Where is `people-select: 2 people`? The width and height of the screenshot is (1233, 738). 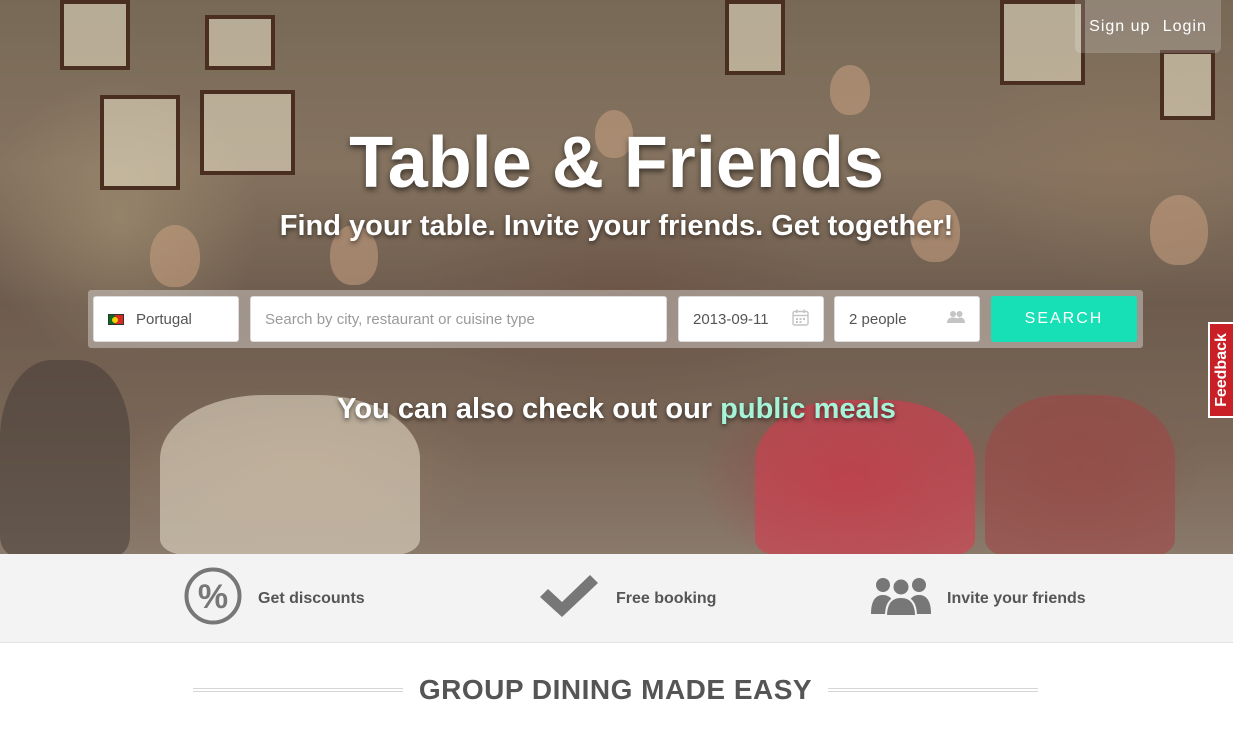 people-select: 2 people is located at coordinates (907, 319).